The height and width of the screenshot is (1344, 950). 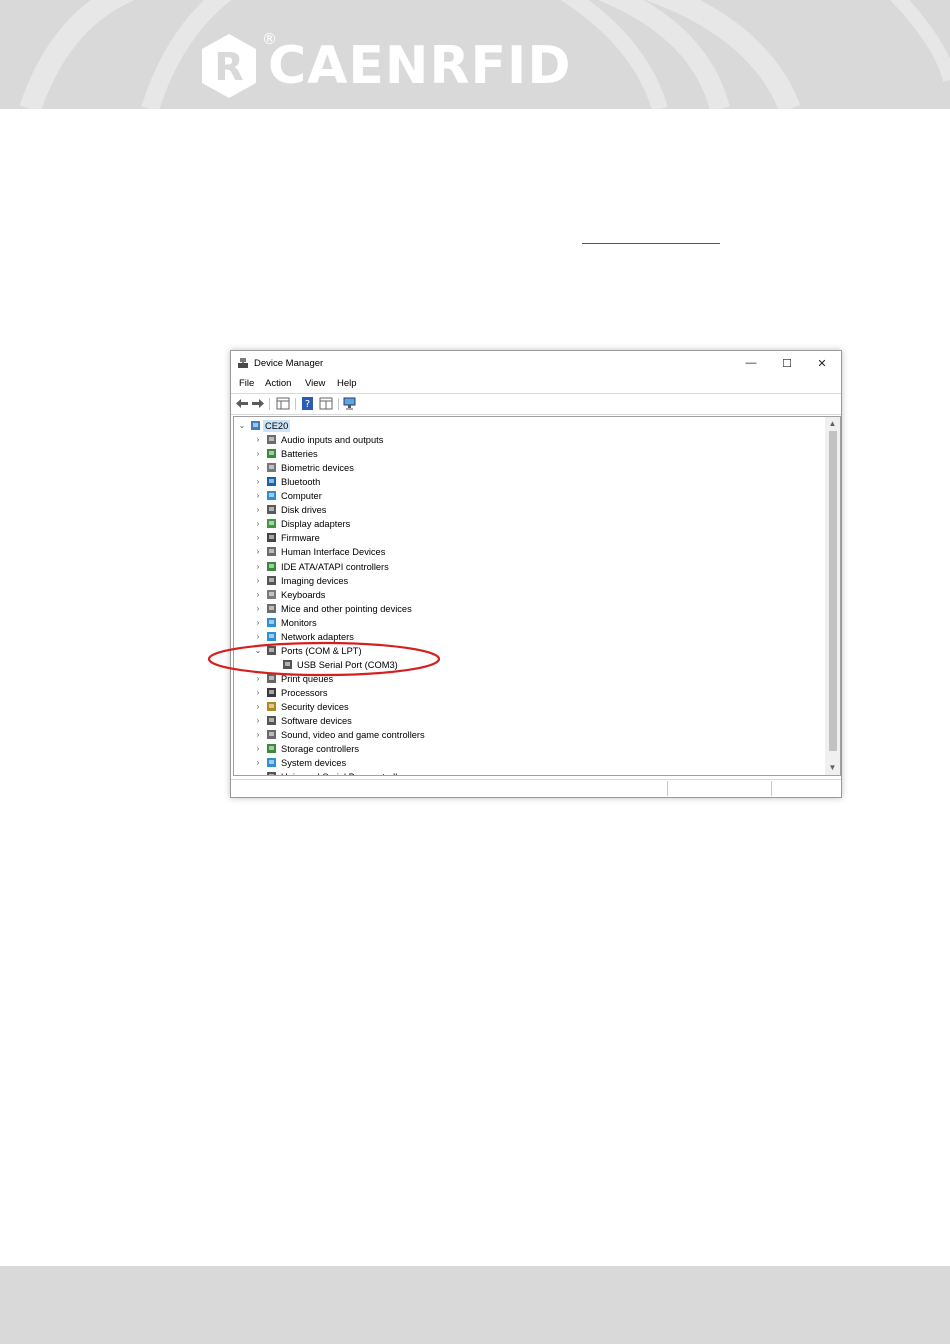 I want to click on chevron-down-icon: ⌄, so click(x=242, y=426).